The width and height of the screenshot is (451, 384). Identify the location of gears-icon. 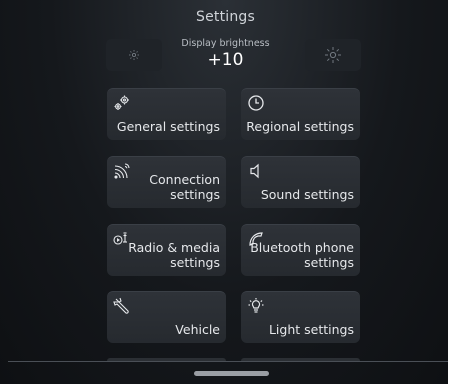
(122, 103).